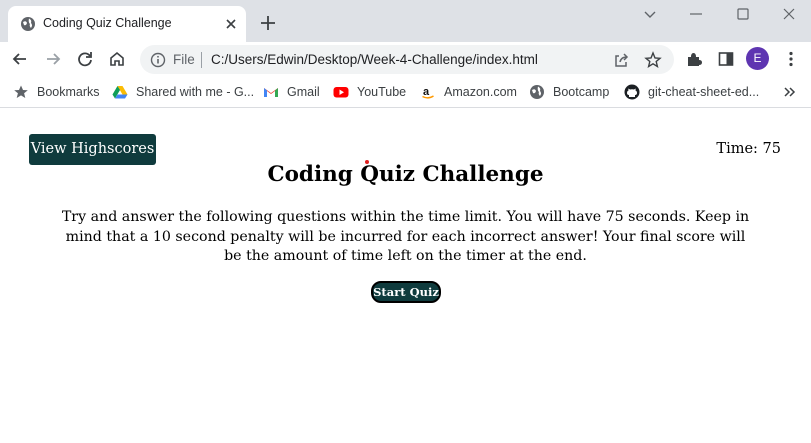  Describe the element at coordinates (341, 92) in the screenshot. I see `youtube-icon` at that location.